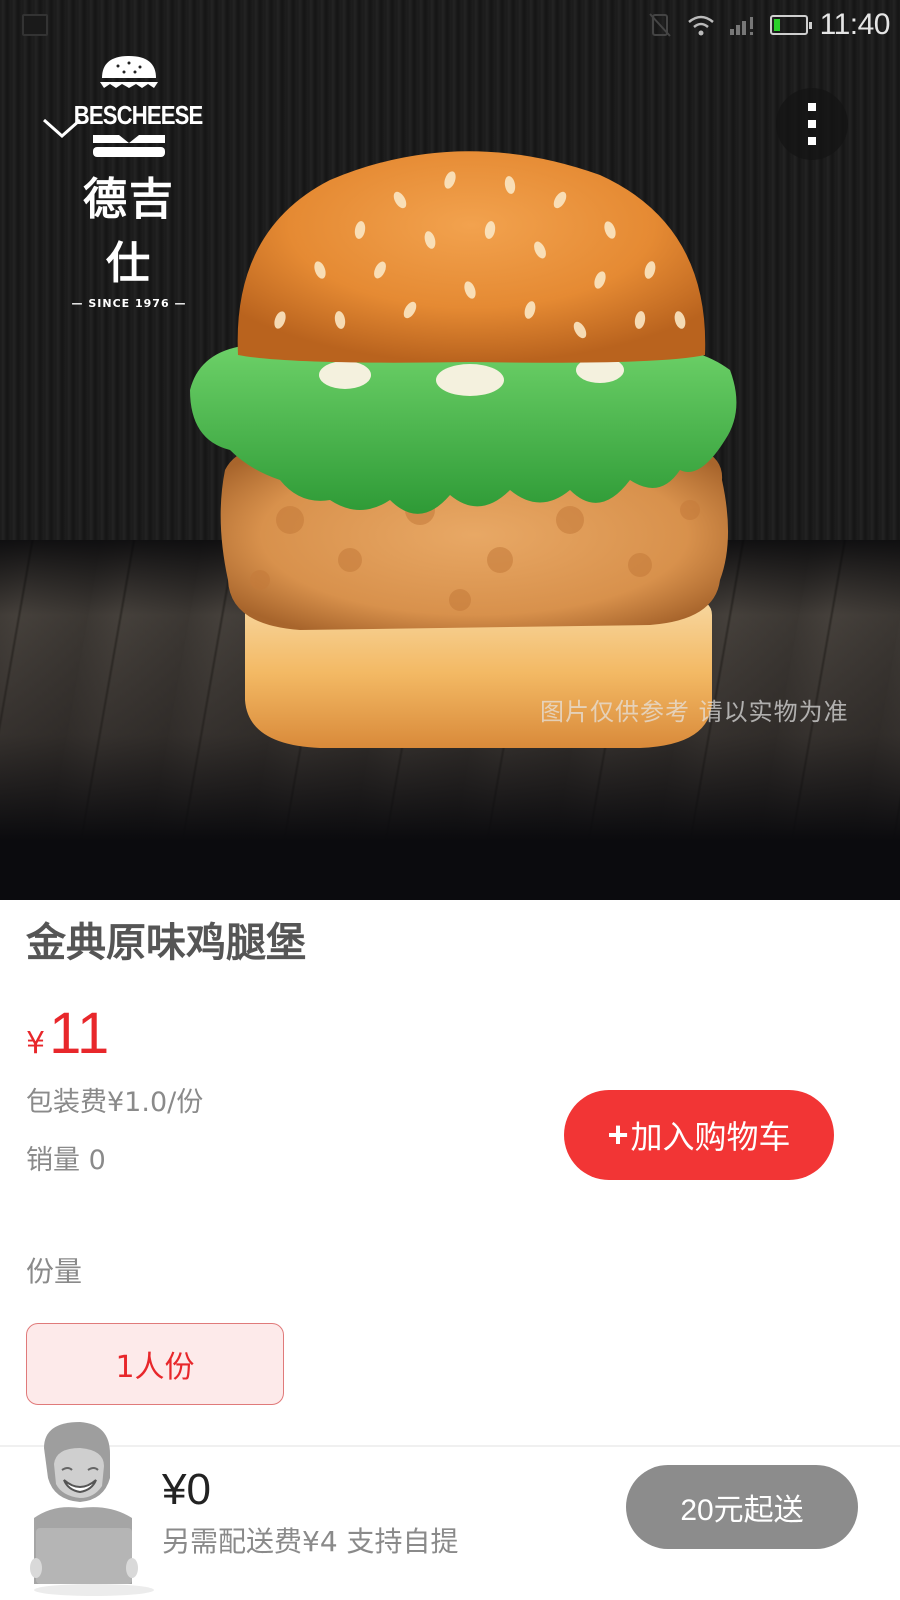  What do you see at coordinates (855, 24) in the screenshot?
I see `status-time: 11:40` at bounding box center [855, 24].